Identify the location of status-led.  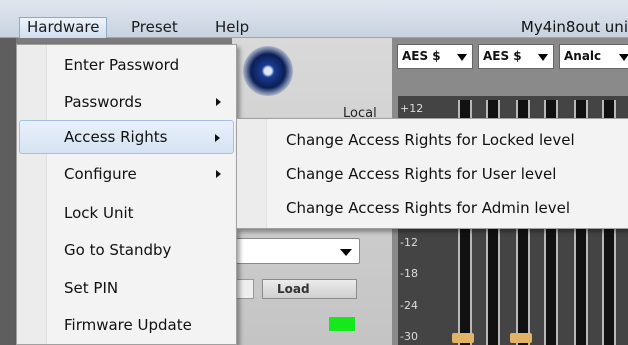
(342, 324).